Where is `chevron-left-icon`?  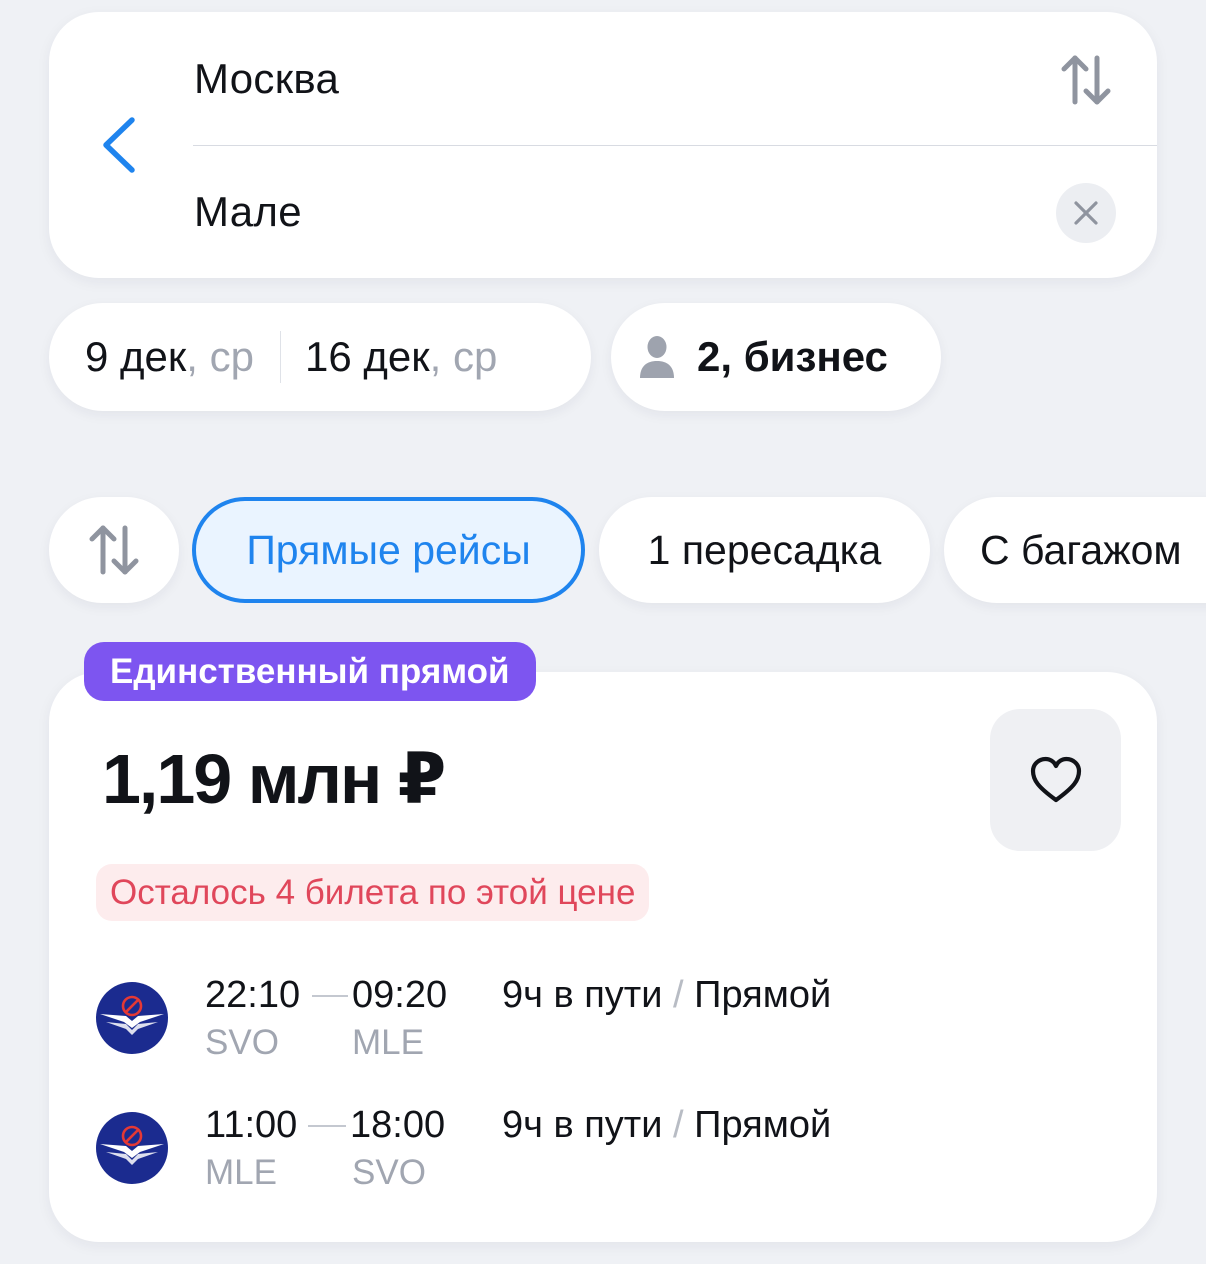 chevron-left-icon is located at coordinates (119, 145).